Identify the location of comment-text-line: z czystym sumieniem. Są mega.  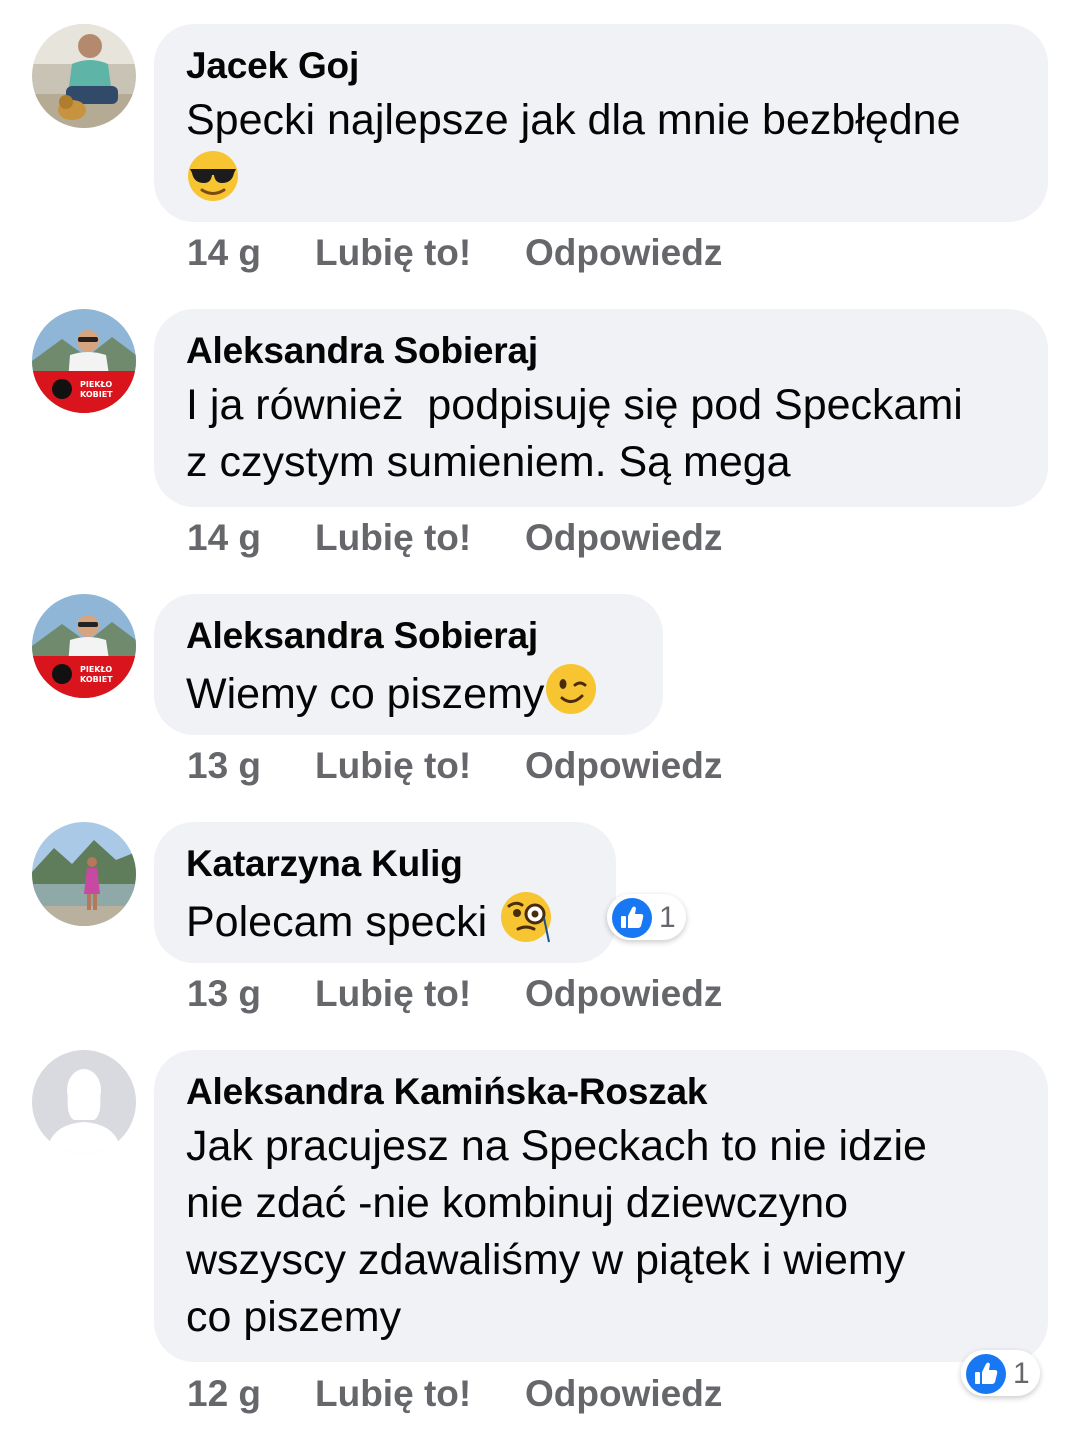
(488, 462).